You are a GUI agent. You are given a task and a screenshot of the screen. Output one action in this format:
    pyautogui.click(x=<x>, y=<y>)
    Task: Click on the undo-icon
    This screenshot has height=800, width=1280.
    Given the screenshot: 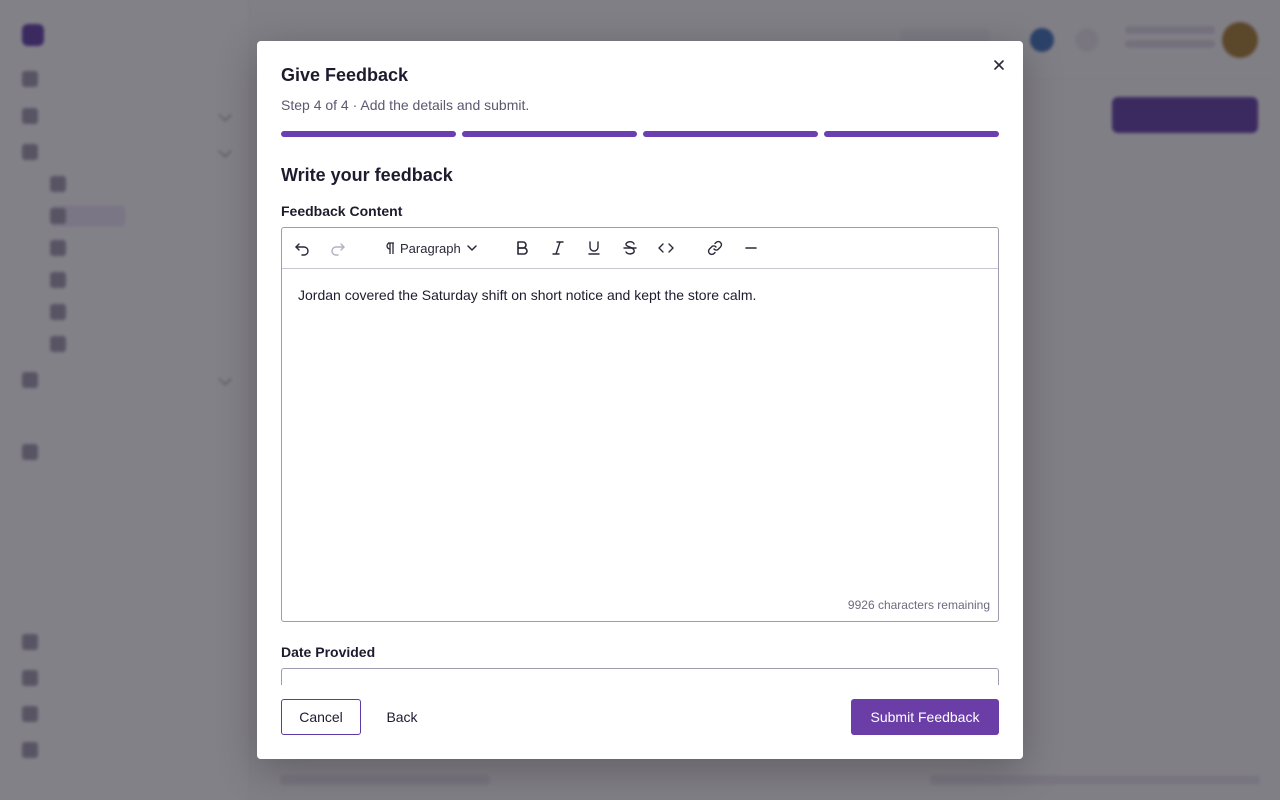 What is the action you would take?
    pyautogui.click(x=302, y=248)
    